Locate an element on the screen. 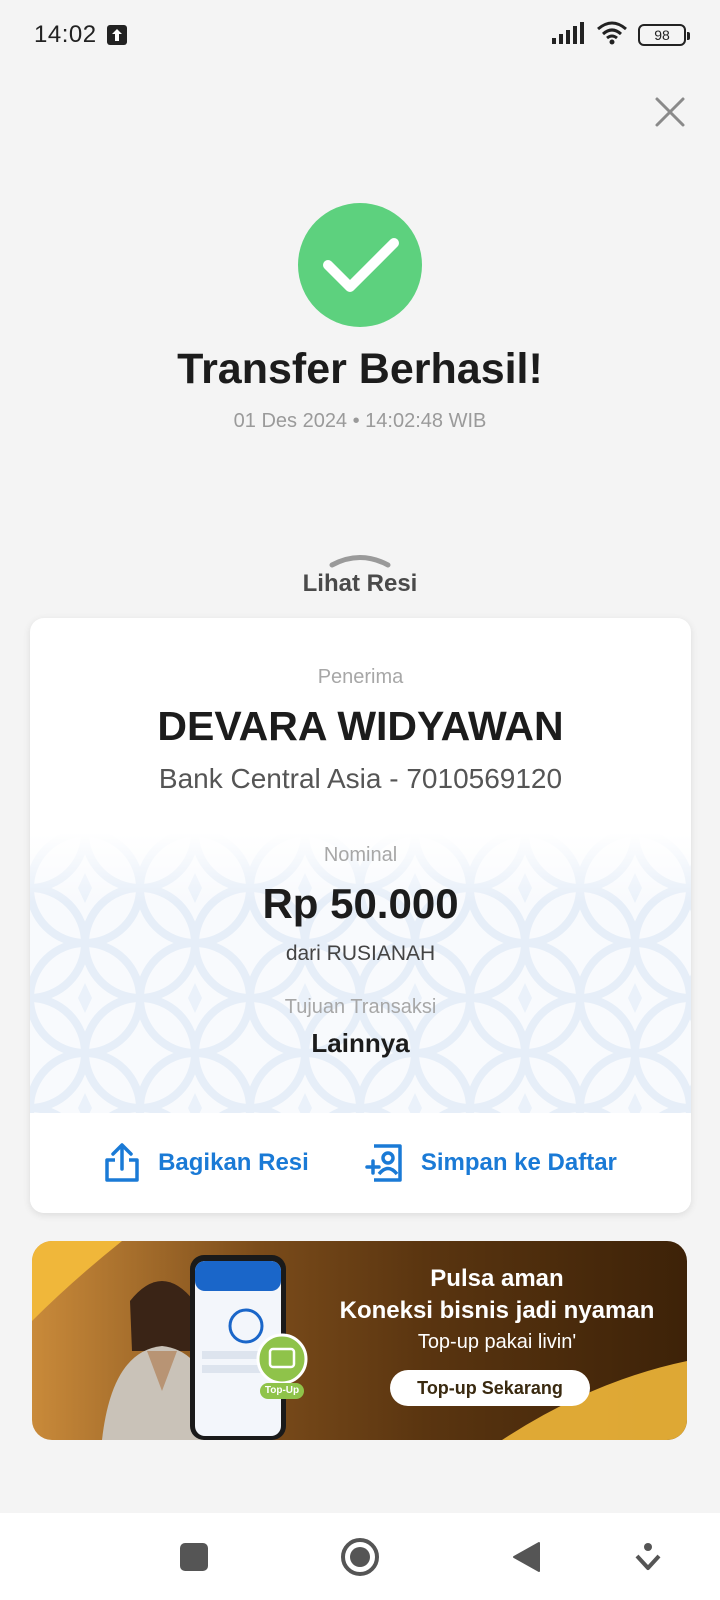  battery-icon: 98 is located at coordinates (664, 35).